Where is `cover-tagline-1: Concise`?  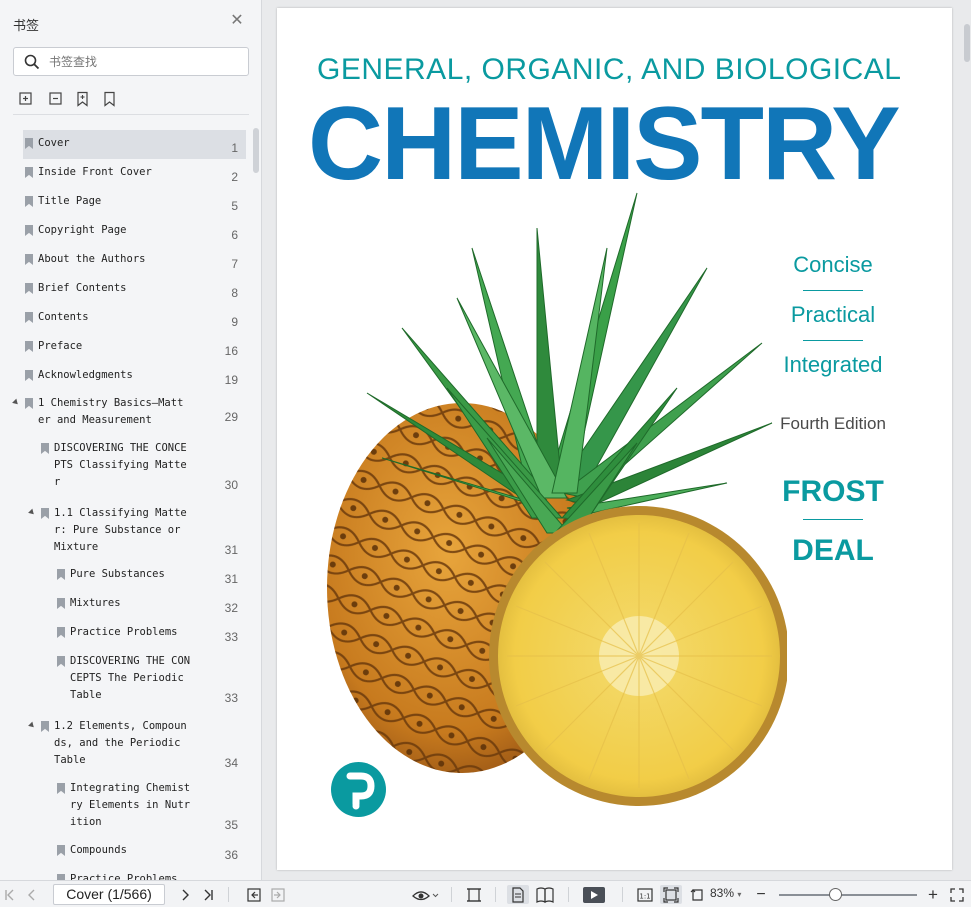
cover-tagline-1: Concise is located at coordinates (833, 264).